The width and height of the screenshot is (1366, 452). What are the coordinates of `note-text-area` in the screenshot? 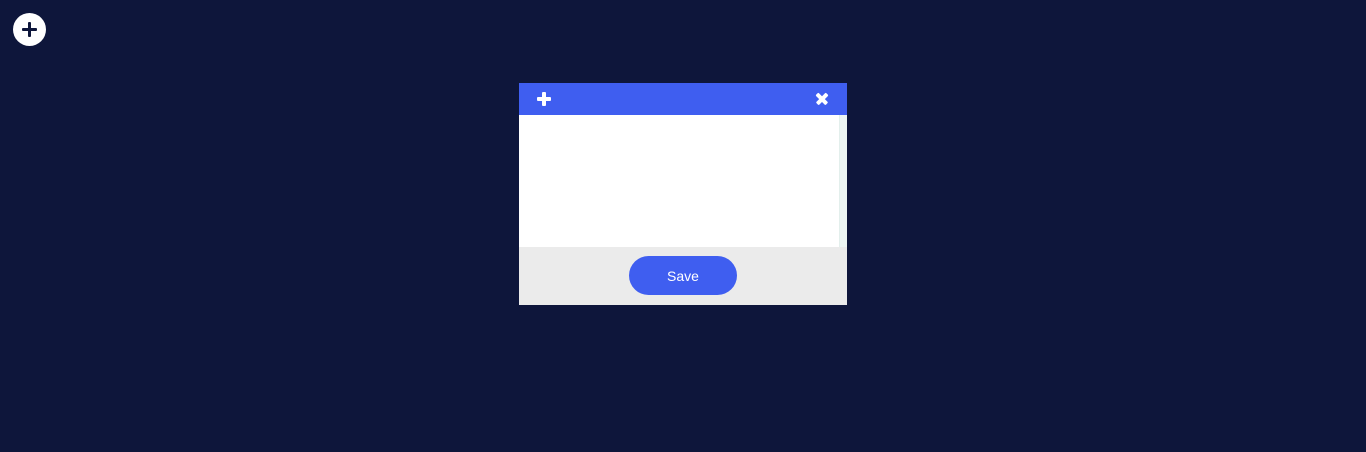 It's located at (679, 181).